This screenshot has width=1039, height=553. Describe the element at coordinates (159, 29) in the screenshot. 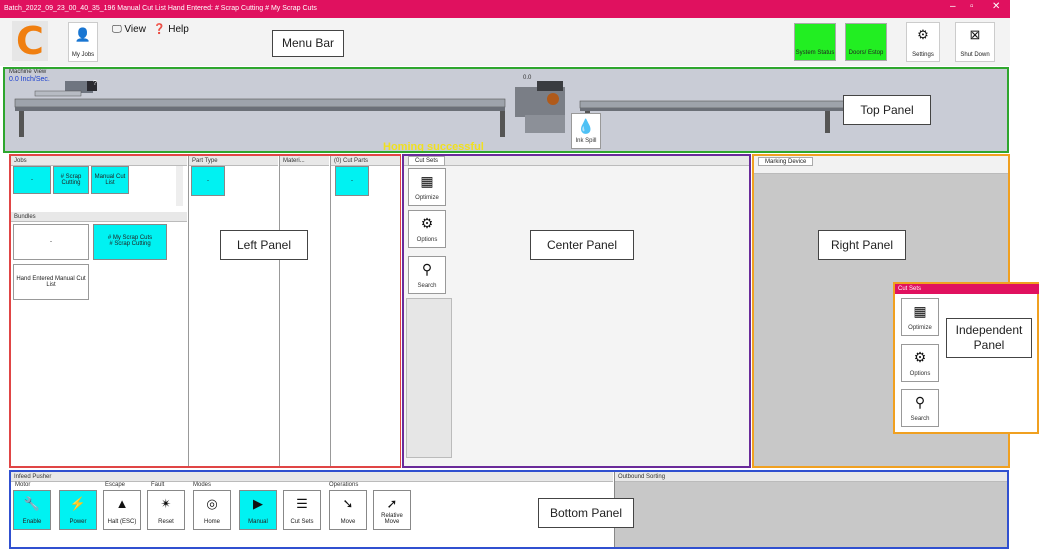

I see `question-icon: ❓` at that location.